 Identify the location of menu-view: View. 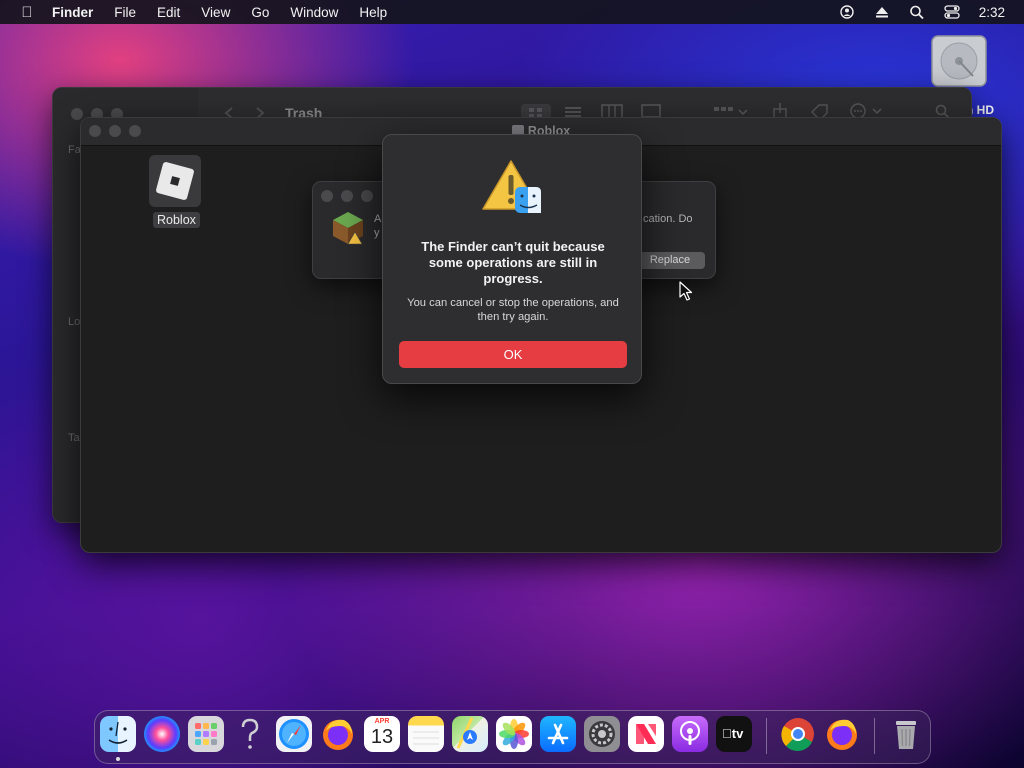
(215, 12).